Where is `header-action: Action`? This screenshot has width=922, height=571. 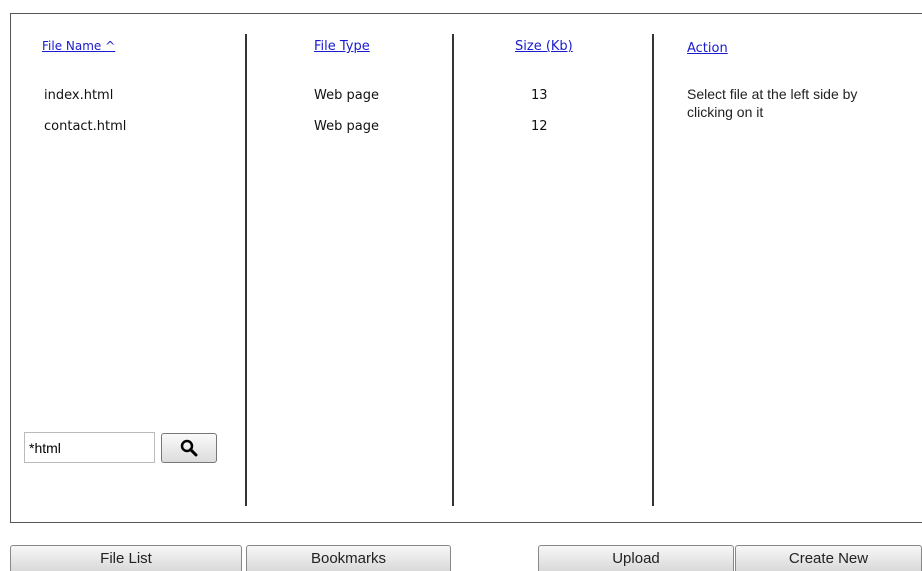
header-action: Action is located at coordinates (707, 48).